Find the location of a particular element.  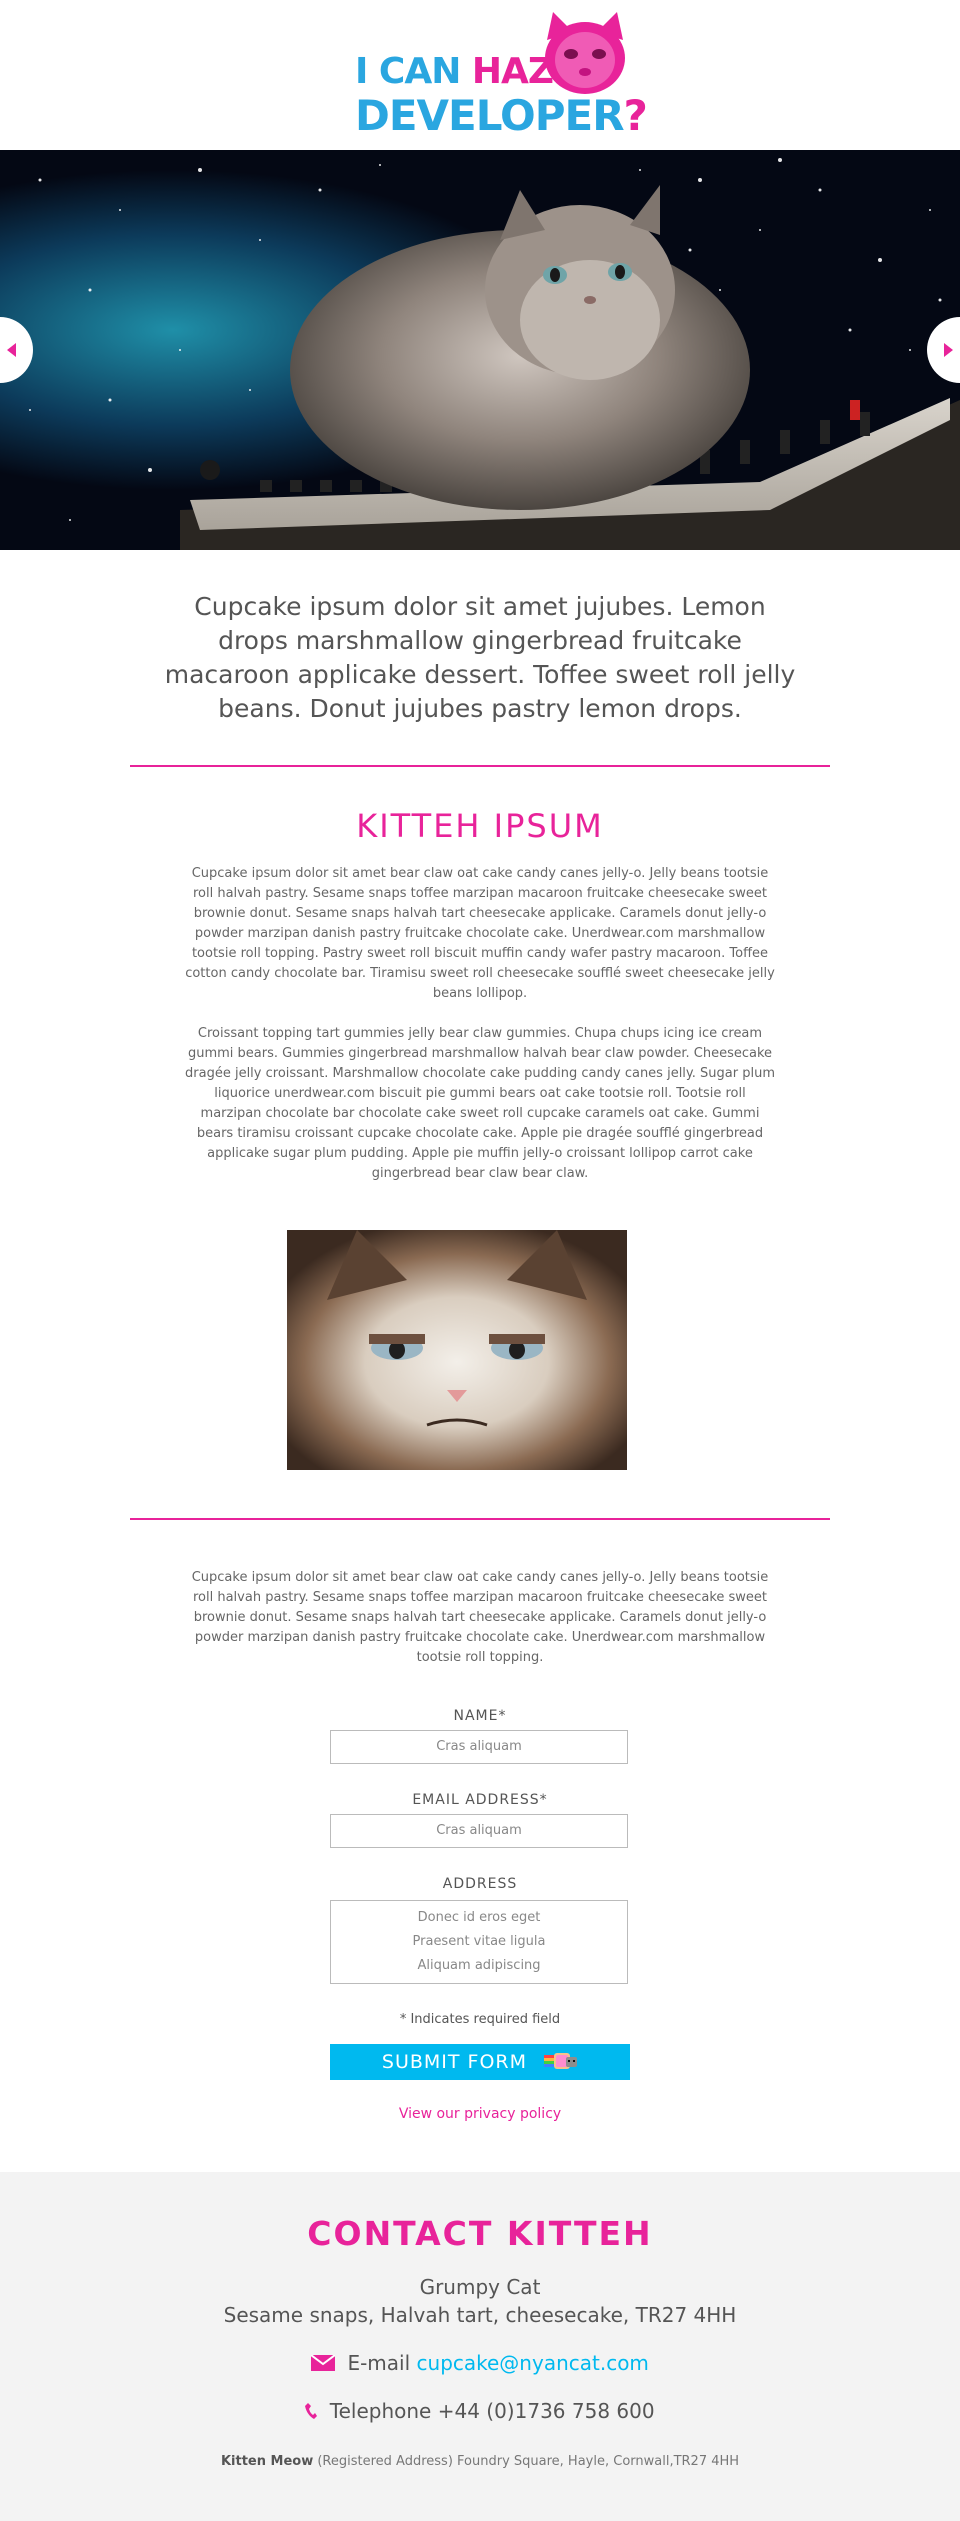

name-label: NAME* is located at coordinates (480, 1716).